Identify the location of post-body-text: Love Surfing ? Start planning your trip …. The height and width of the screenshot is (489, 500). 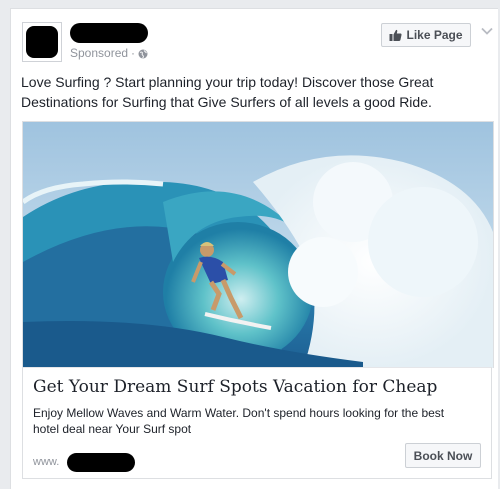
(227, 92).